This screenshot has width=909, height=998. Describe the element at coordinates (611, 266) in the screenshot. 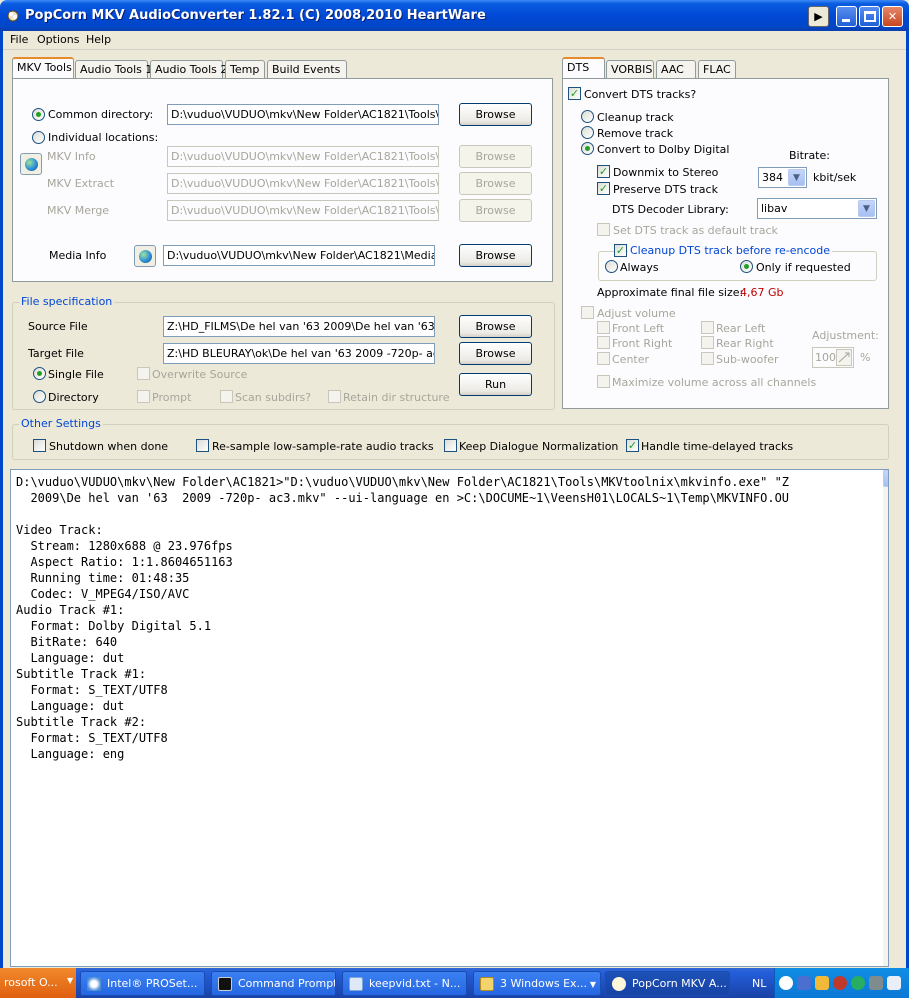

I see `always-radio` at that location.